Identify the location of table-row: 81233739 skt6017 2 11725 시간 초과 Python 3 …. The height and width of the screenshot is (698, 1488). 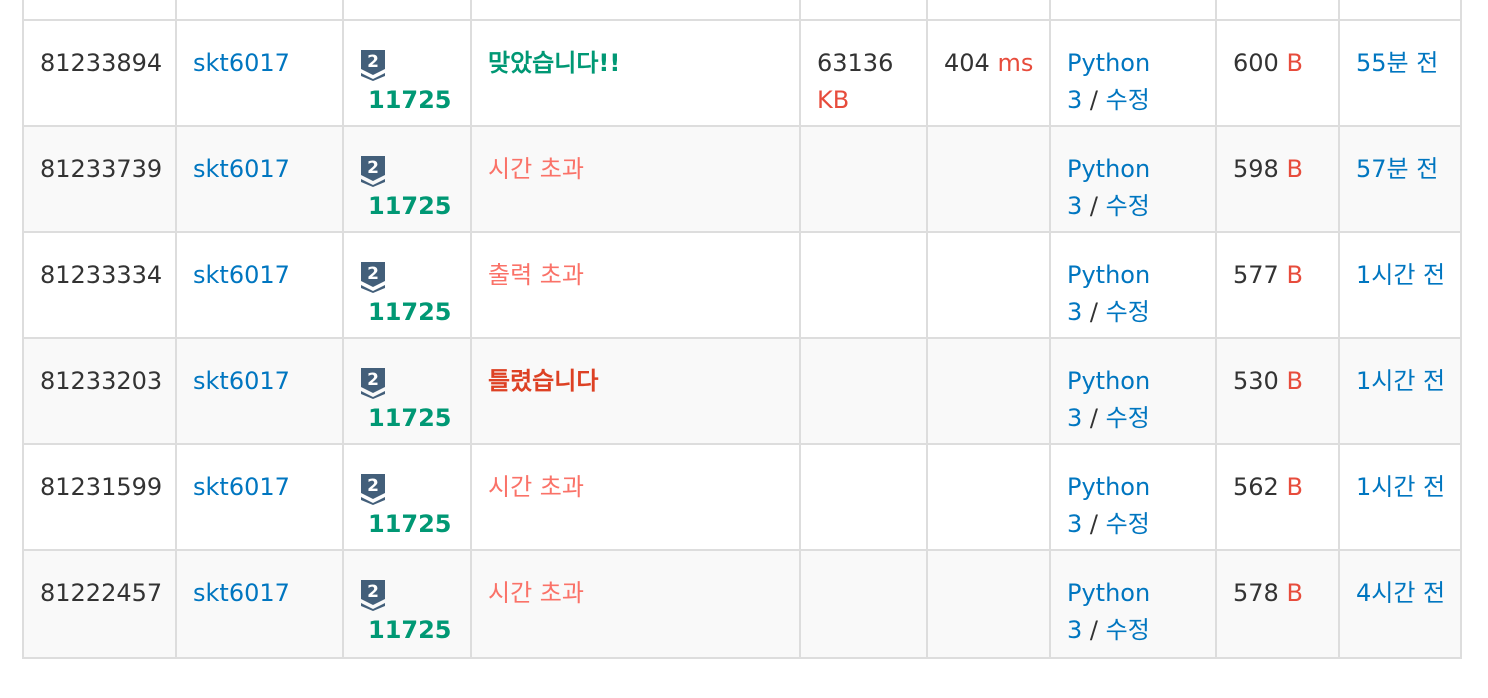
(742, 179).